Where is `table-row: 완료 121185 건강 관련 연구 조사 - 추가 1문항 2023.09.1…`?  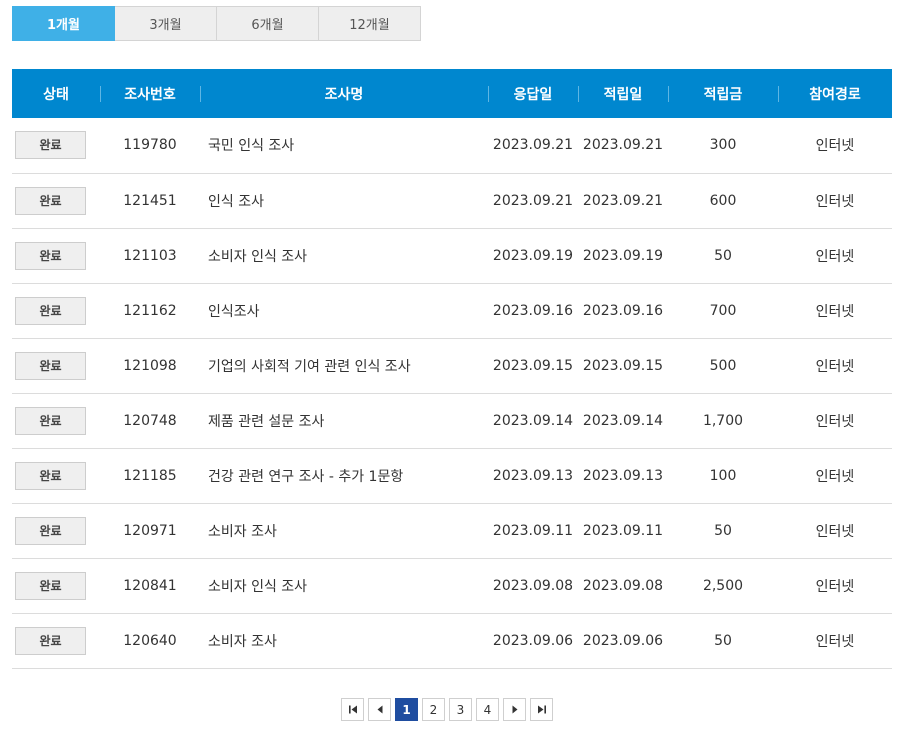
table-row: 완료 121185 건강 관련 연구 조사 - 추가 1문항 2023.09.1… is located at coordinates (452, 475).